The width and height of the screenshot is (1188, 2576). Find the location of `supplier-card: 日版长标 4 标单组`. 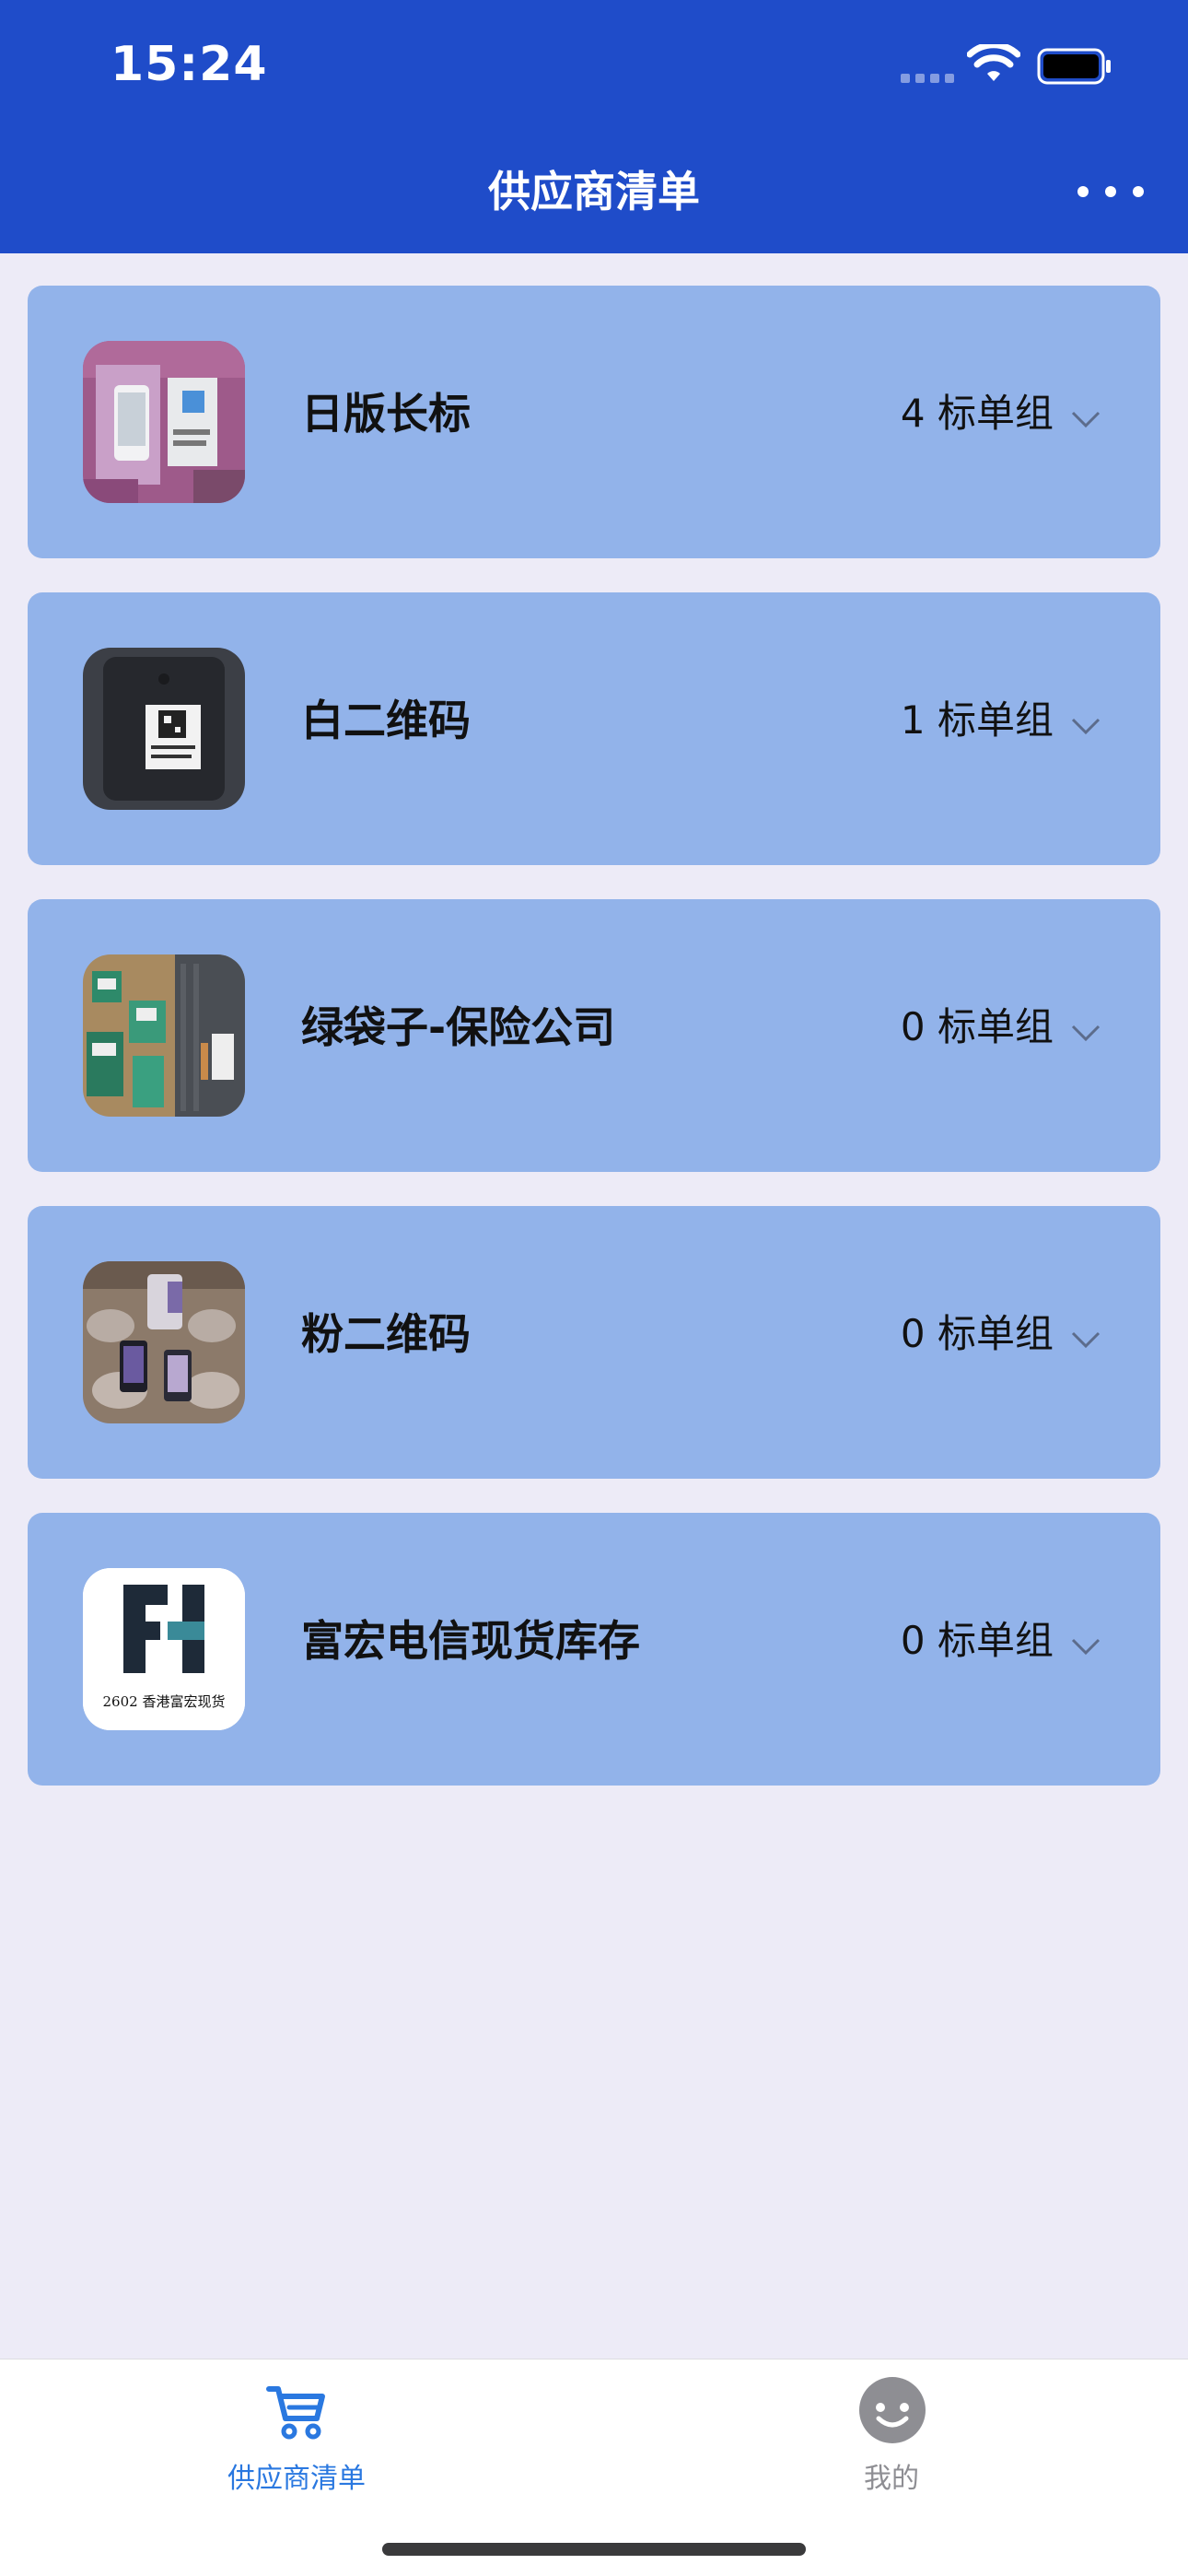

supplier-card: 日版长标 4 标单组 is located at coordinates (594, 422).